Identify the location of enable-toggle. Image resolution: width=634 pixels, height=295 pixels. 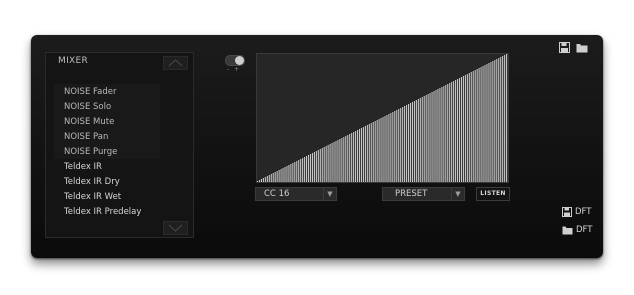
(235, 60).